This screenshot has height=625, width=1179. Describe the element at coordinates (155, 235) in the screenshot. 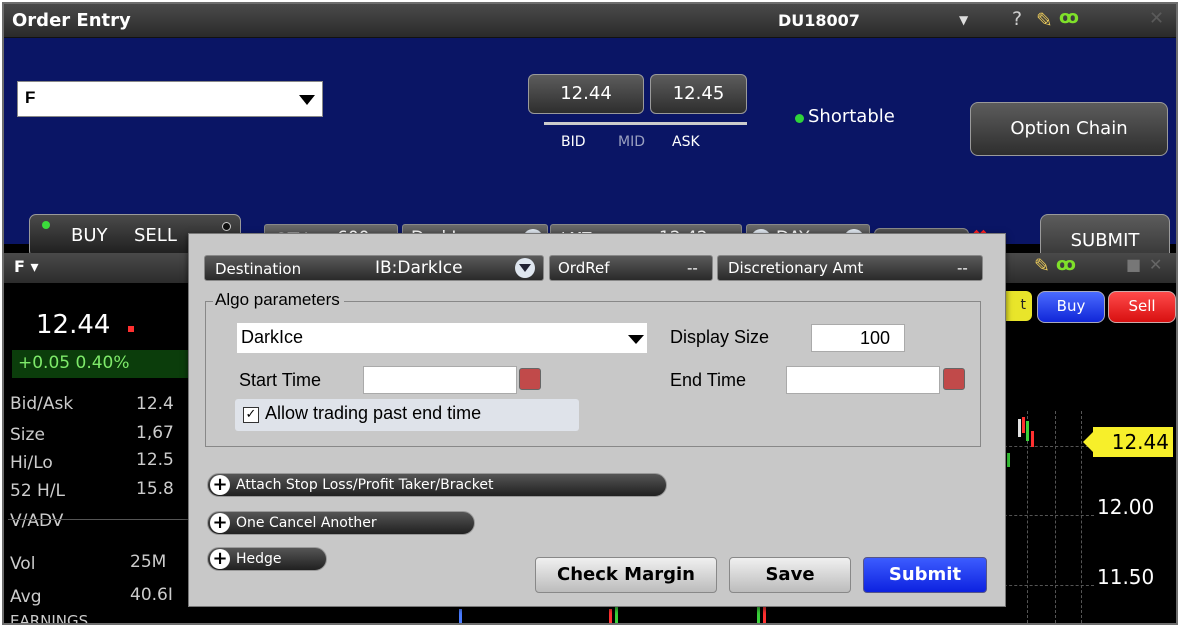

I see `sell-option: SELL` at that location.